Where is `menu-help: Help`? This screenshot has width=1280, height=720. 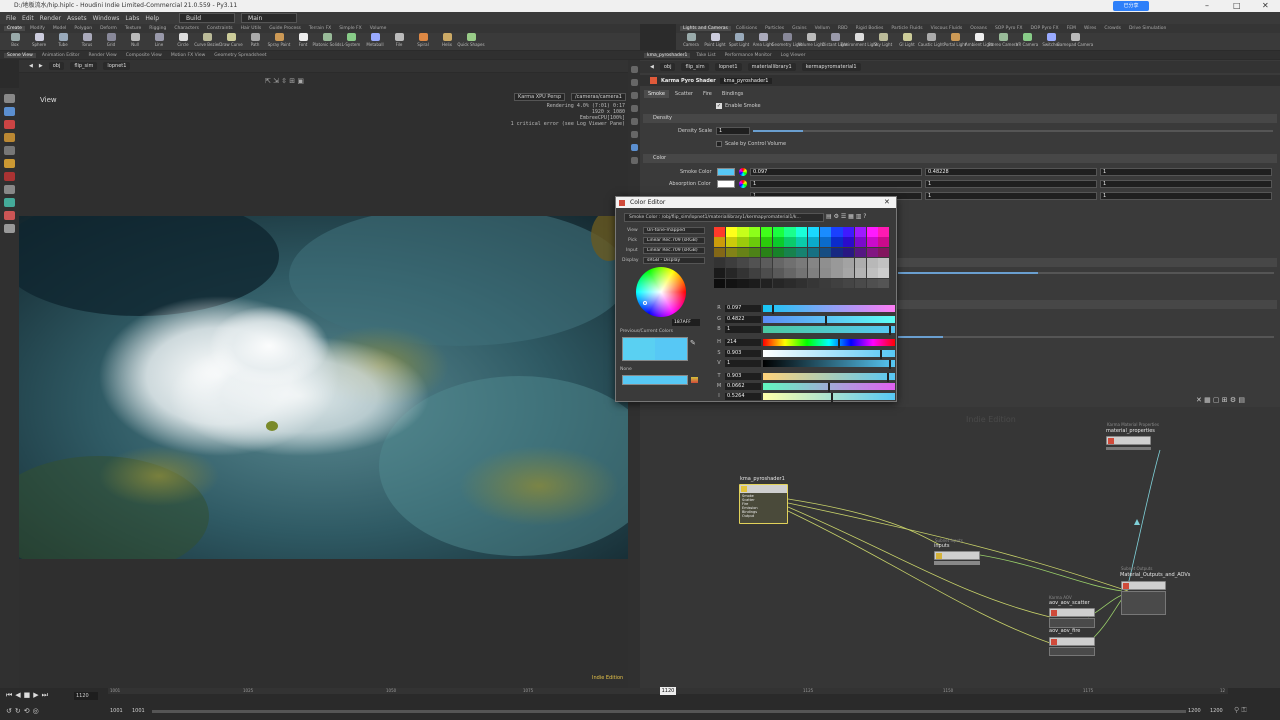 menu-help: Help is located at coordinates (152, 18).